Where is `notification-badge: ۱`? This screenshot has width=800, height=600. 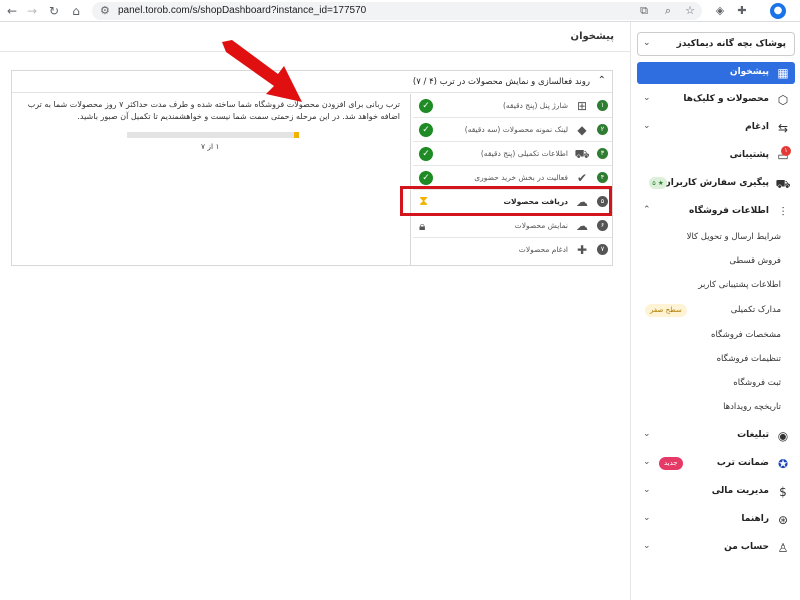 notification-badge: ۱ is located at coordinates (786, 151).